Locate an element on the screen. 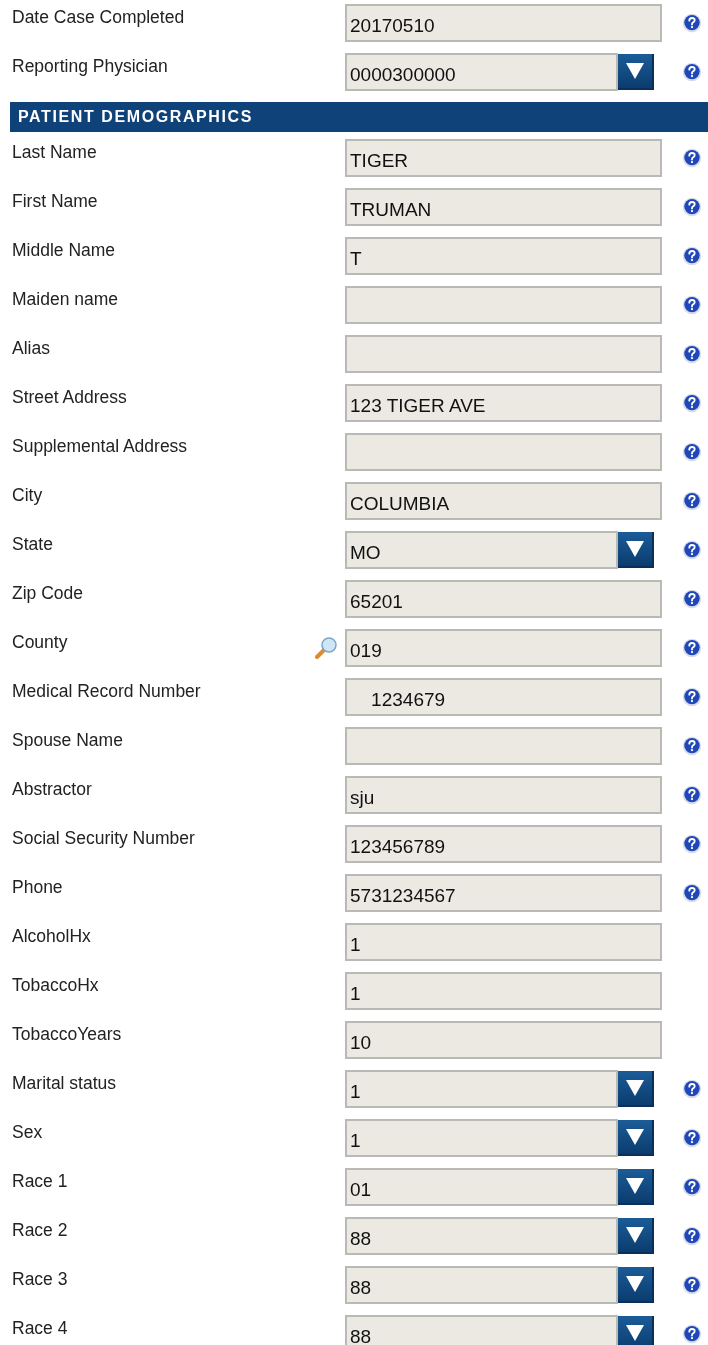 The width and height of the screenshot is (708, 1345). text-field: T is located at coordinates (503, 256).